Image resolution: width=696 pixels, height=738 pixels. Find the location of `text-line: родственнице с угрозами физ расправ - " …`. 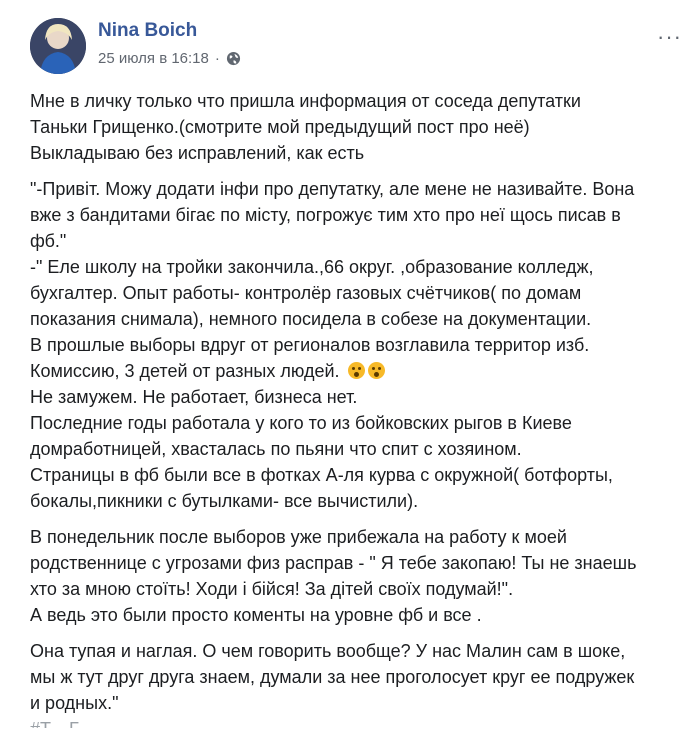

text-line: родственнице с угрозами физ расправ - " … is located at coordinates (333, 563).